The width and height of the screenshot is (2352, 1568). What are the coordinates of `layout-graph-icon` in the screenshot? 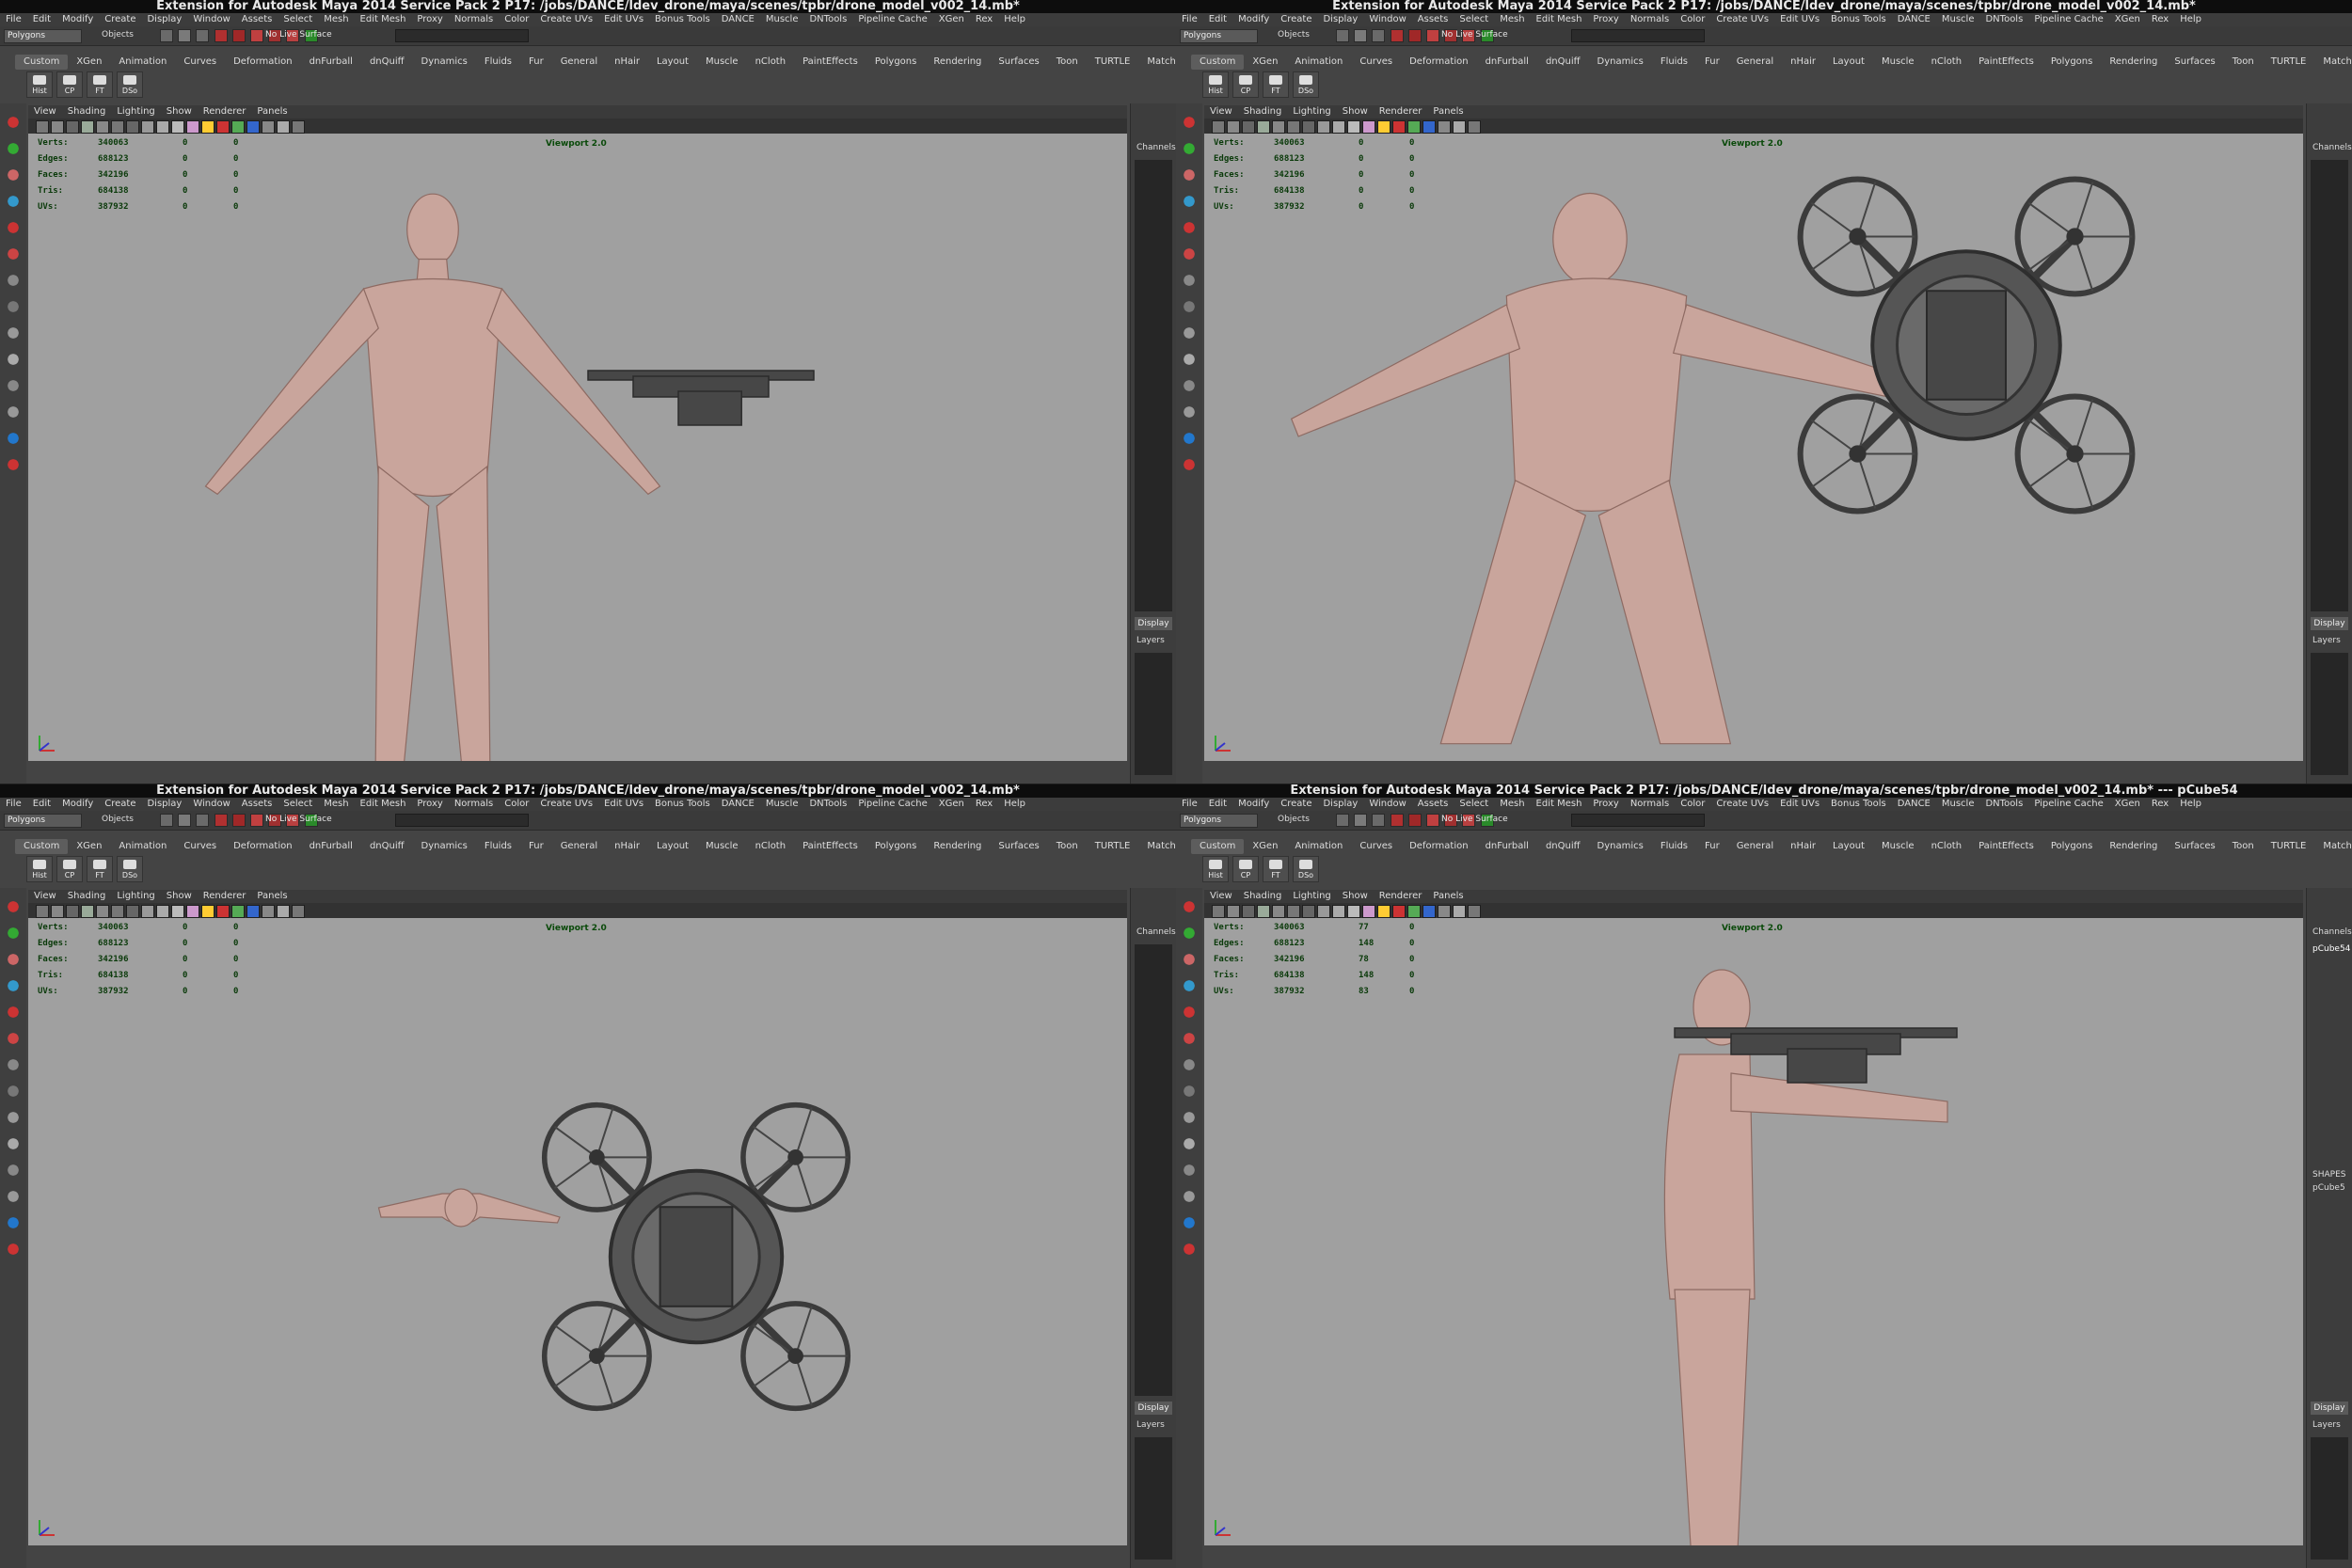 It's located at (1189, 1197).